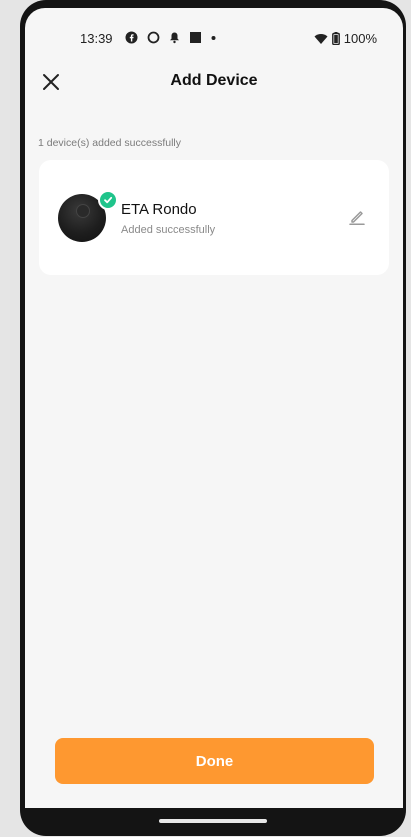 The image size is (411, 837). Describe the element at coordinates (96, 38) in the screenshot. I see `status-time: 13:39` at that location.